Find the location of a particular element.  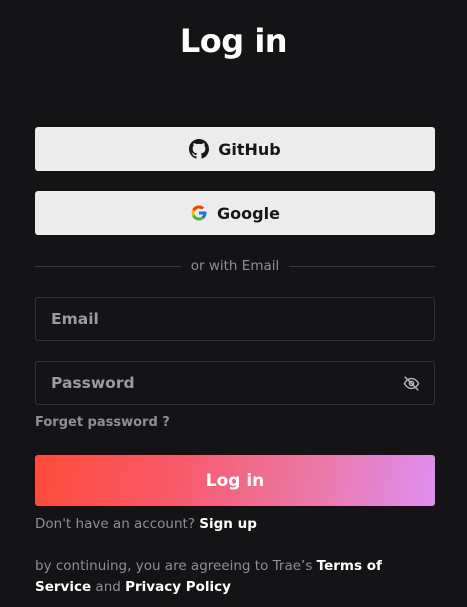

divider-line-left is located at coordinates (108, 266).